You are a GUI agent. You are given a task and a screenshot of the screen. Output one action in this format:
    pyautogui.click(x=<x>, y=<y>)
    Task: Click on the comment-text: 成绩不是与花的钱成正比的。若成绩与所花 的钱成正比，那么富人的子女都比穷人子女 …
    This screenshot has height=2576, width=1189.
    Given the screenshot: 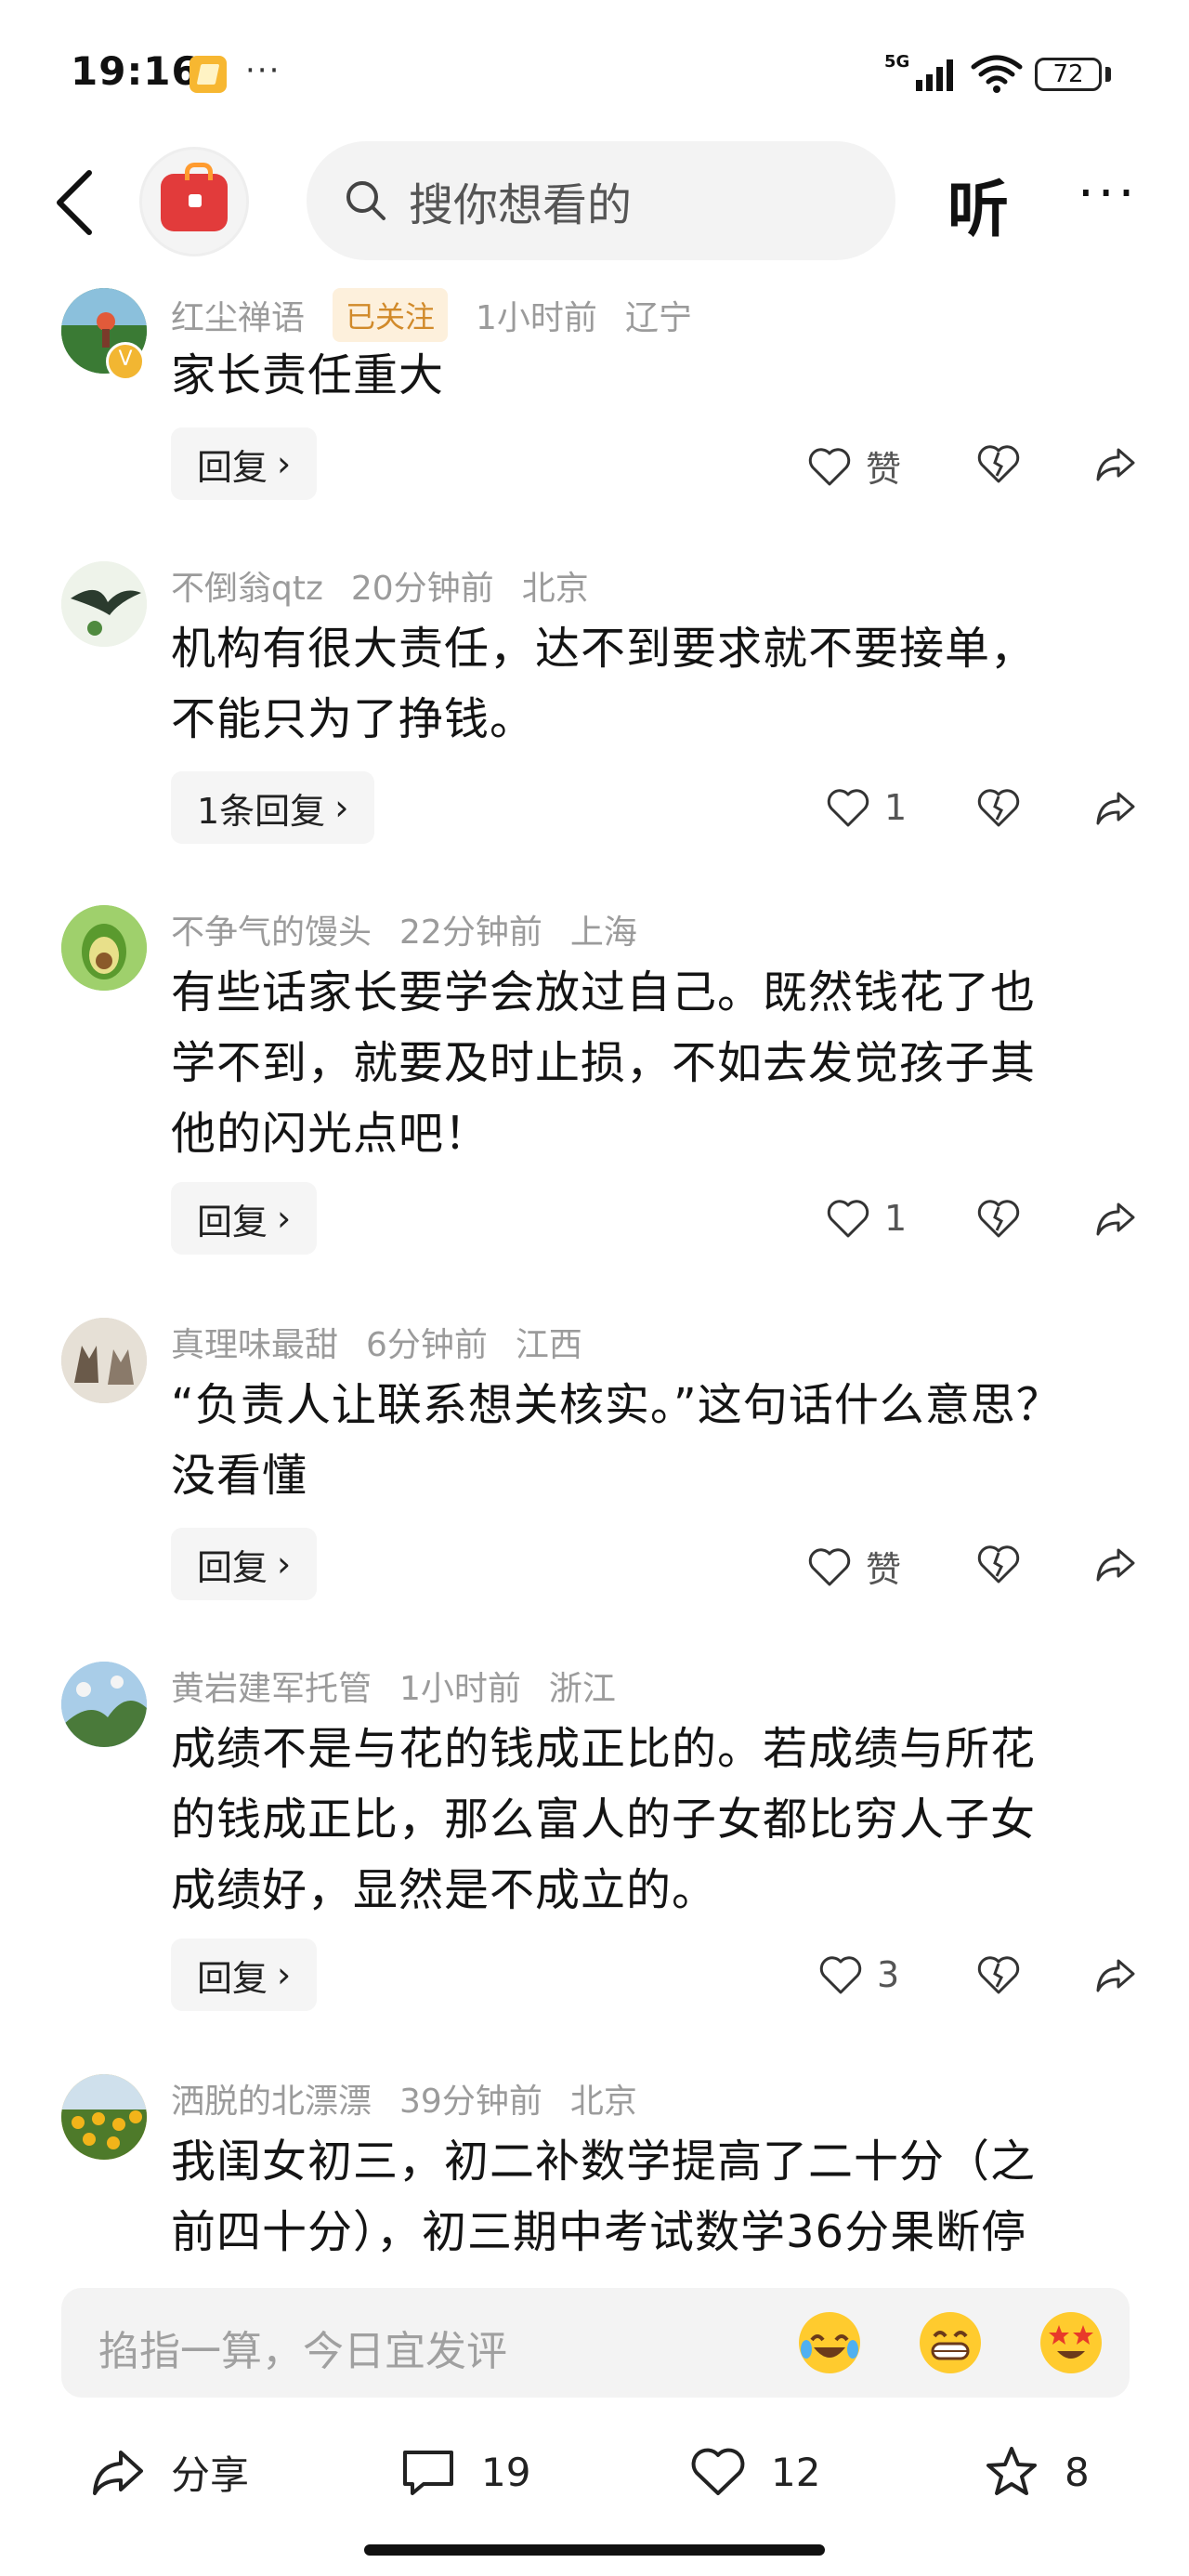 What is the action you would take?
    pyautogui.click(x=654, y=1819)
    